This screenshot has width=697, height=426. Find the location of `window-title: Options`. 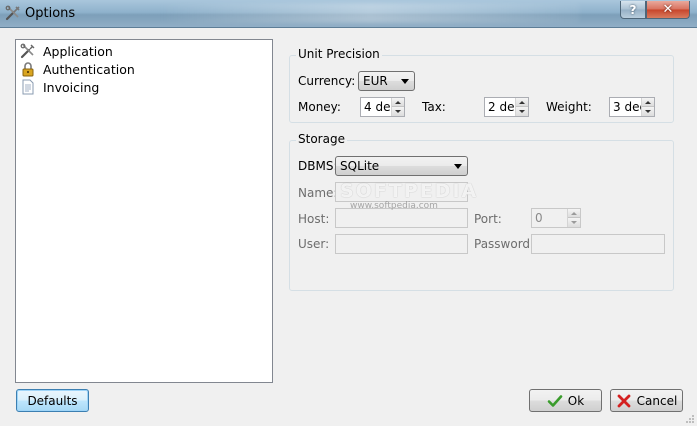

window-title: Options is located at coordinates (50, 13).